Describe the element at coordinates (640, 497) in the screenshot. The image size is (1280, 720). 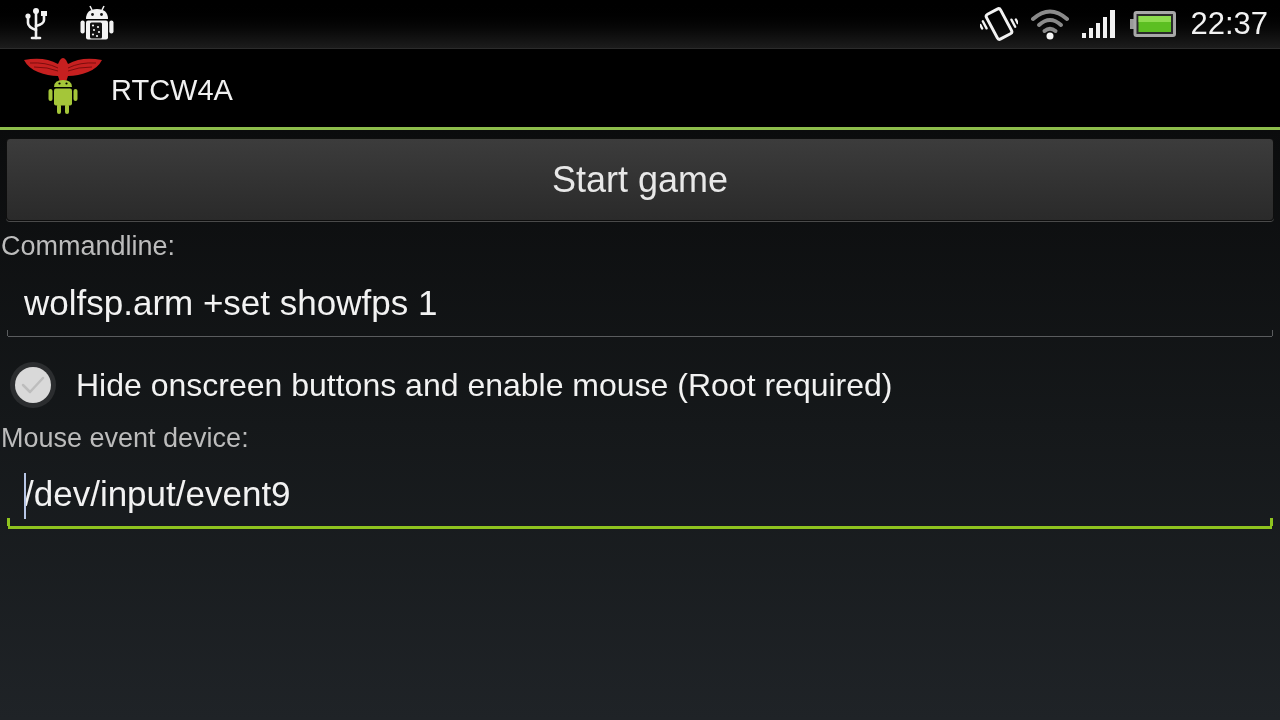
I see `text-field: /dev/input/event9` at that location.